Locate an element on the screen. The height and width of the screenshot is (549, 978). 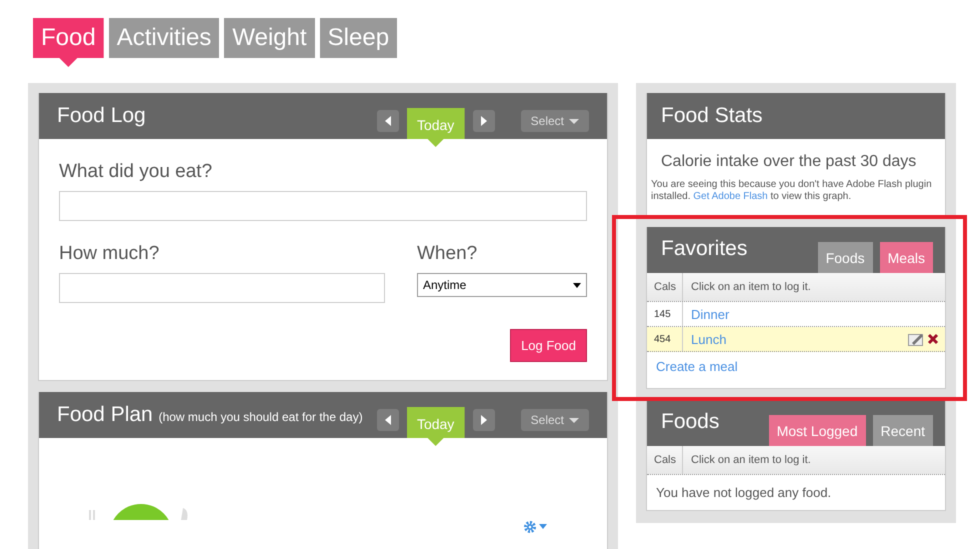
panel-title: Favorites is located at coordinates (704, 249).